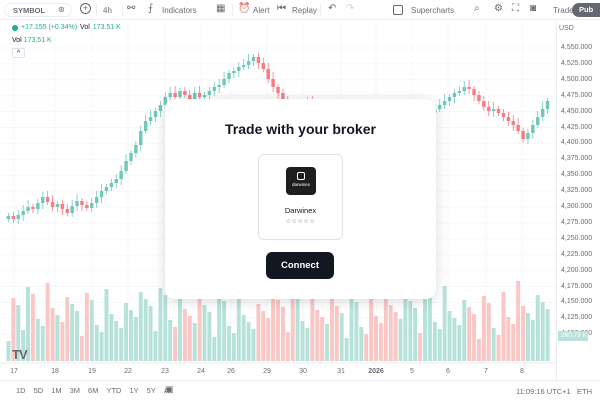  Describe the element at coordinates (85, 27) in the screenshot. I see `vol-label-inline: Vol` at that location.